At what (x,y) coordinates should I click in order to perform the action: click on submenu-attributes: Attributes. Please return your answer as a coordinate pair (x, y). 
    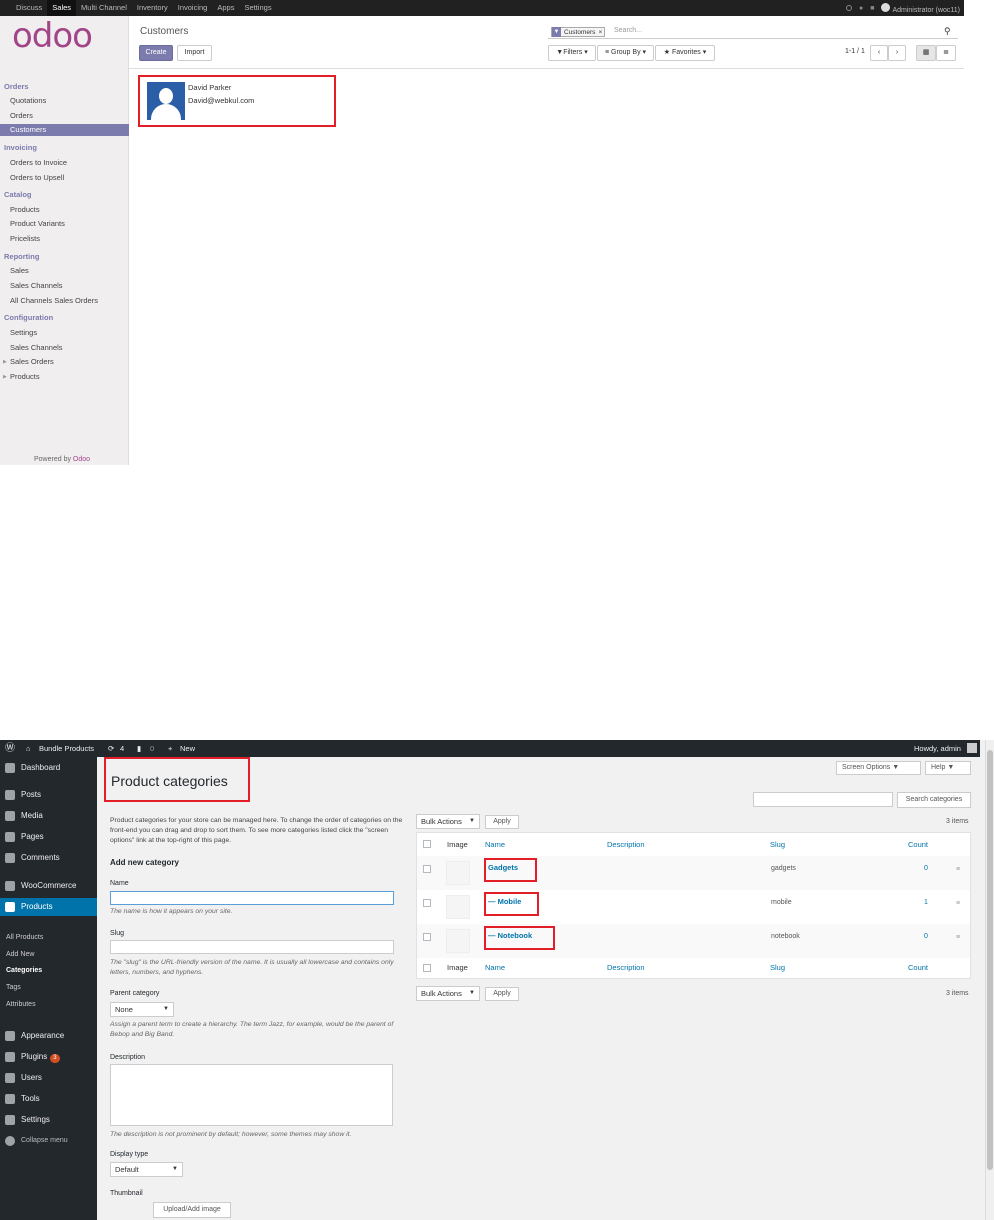
    Looking at the image, I should click on (21, 1004).